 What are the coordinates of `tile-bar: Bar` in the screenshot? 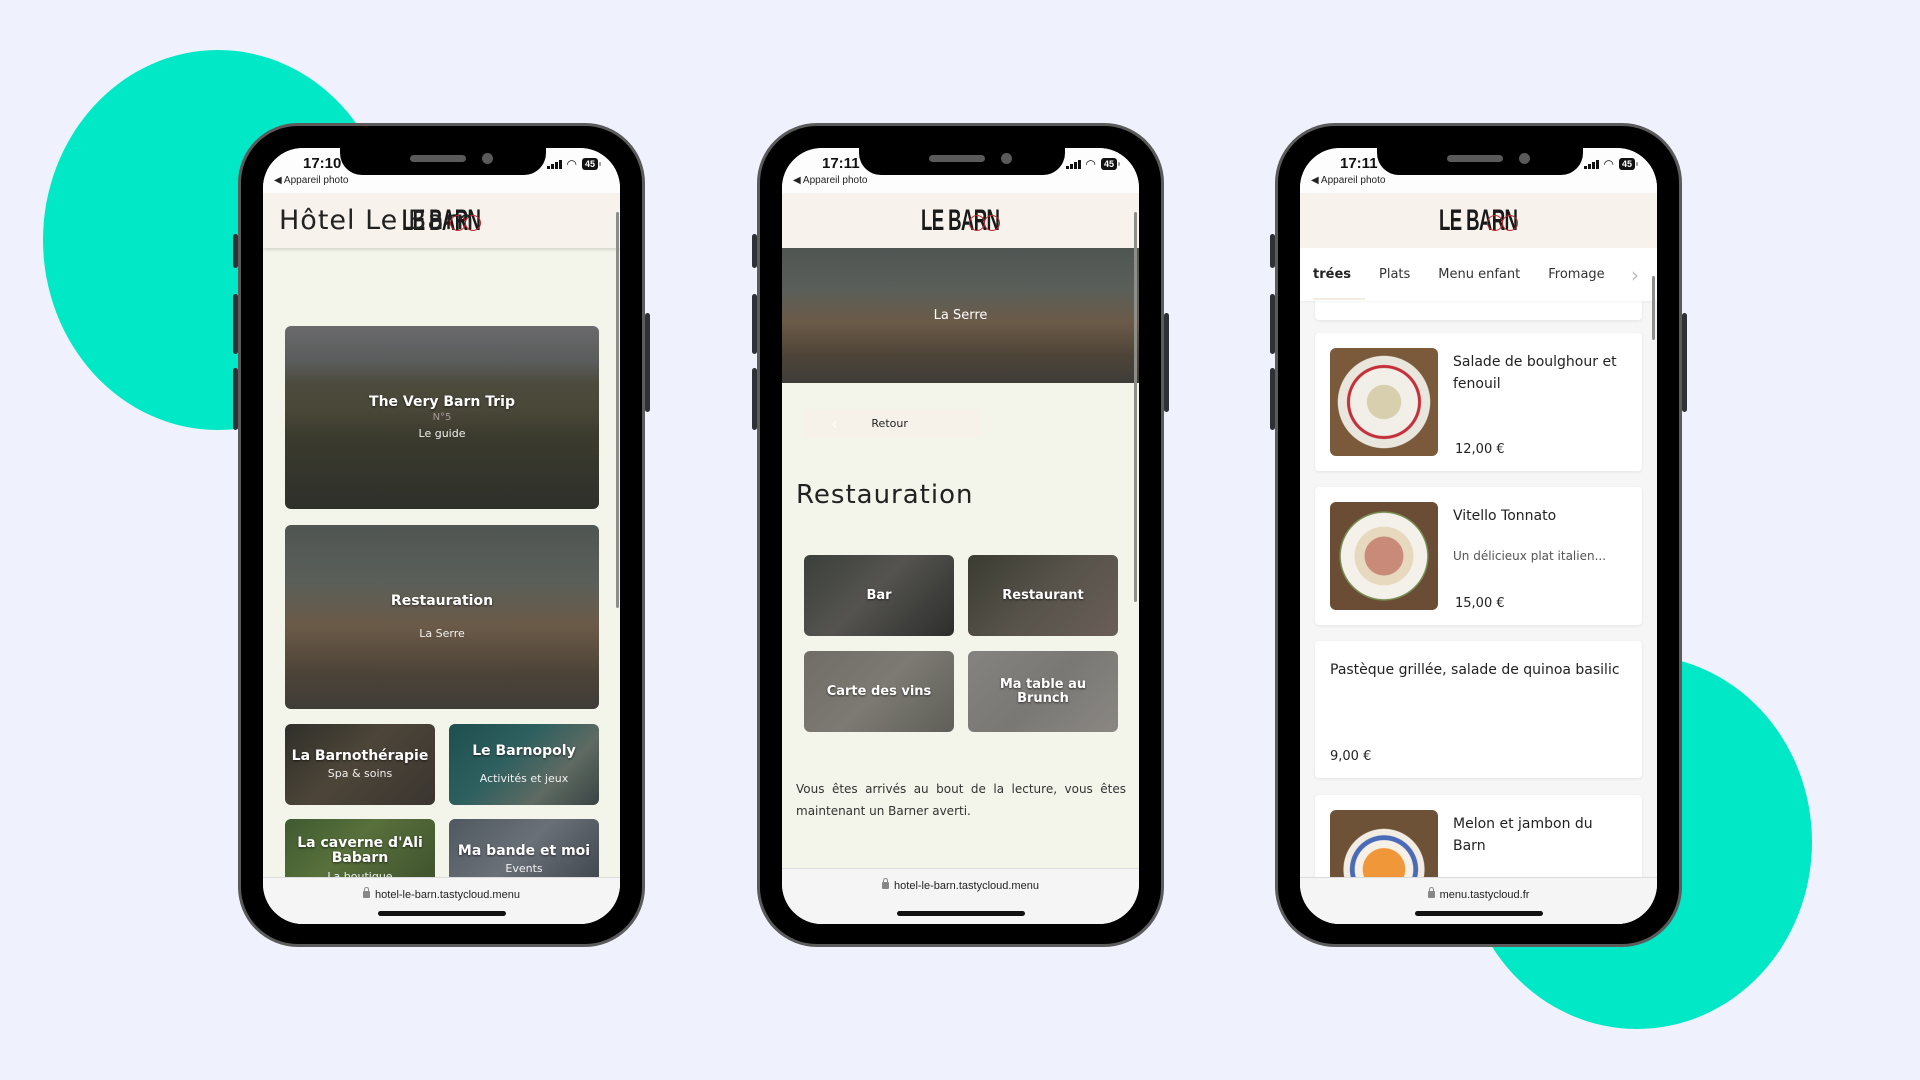 It's located at (879, 595).